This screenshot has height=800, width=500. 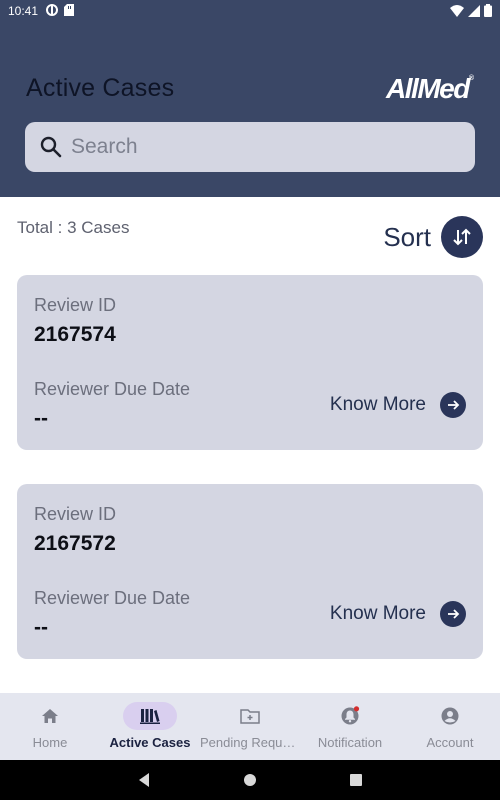 I want to click on search-input, so click(x=266, y=147).